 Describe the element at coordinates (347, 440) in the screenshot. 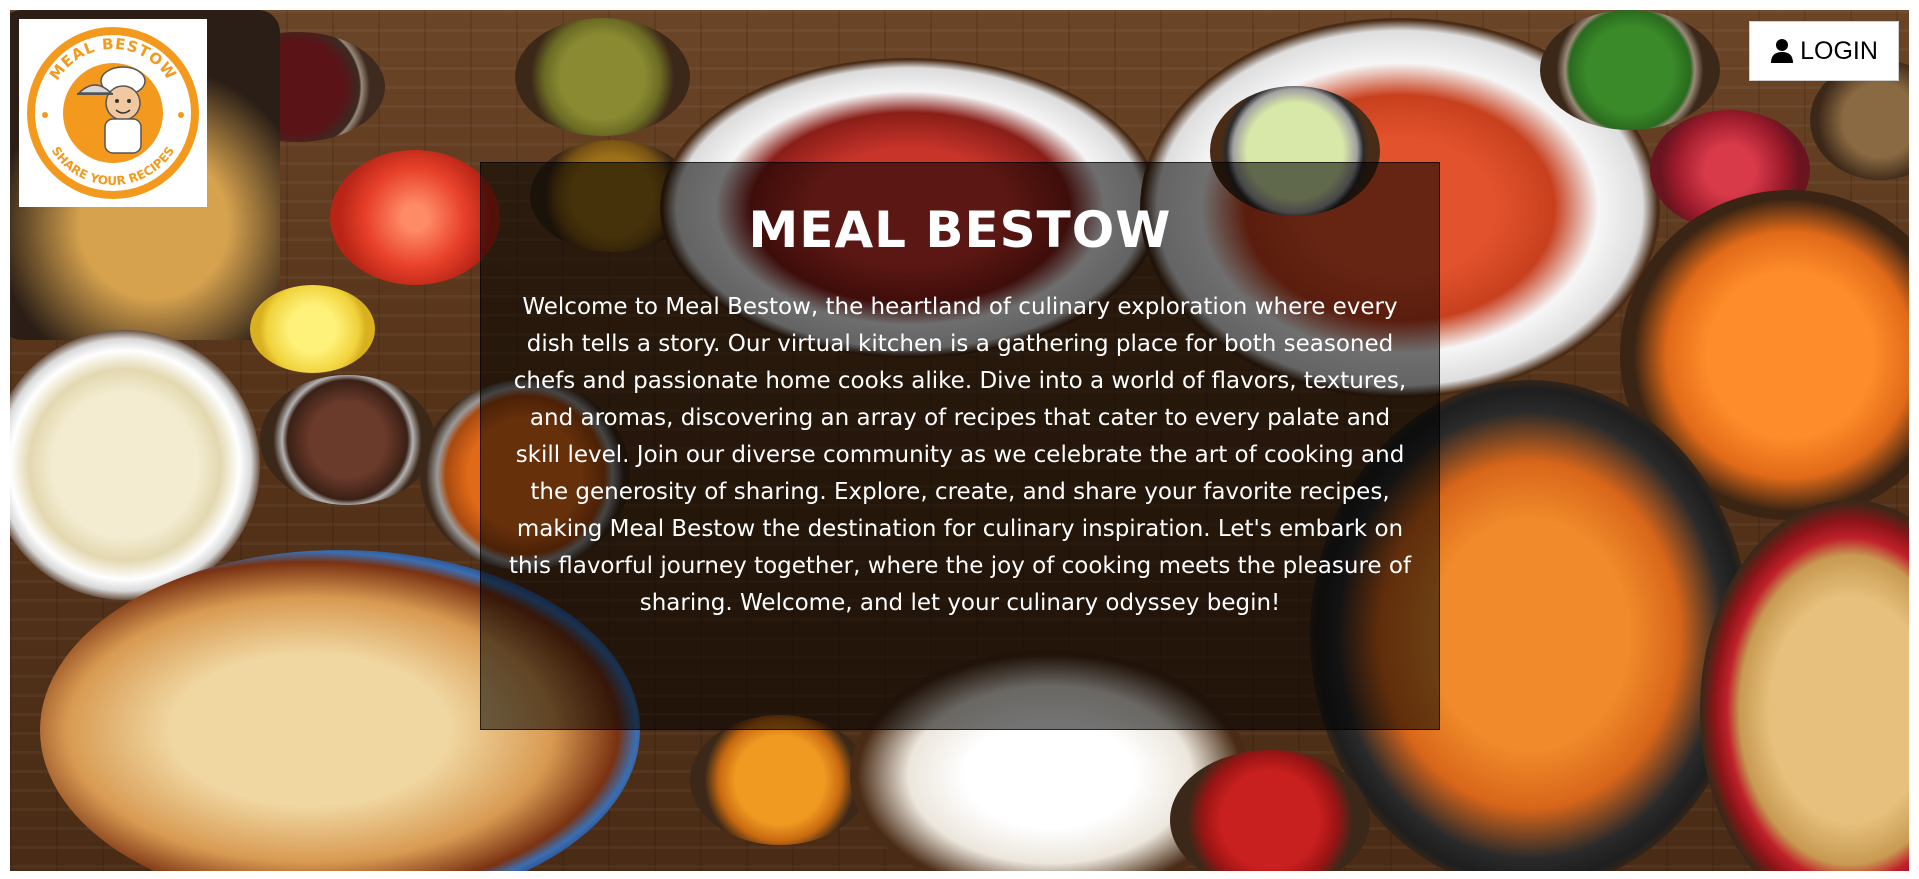

I see `star-anise-bowl-image` at that location.